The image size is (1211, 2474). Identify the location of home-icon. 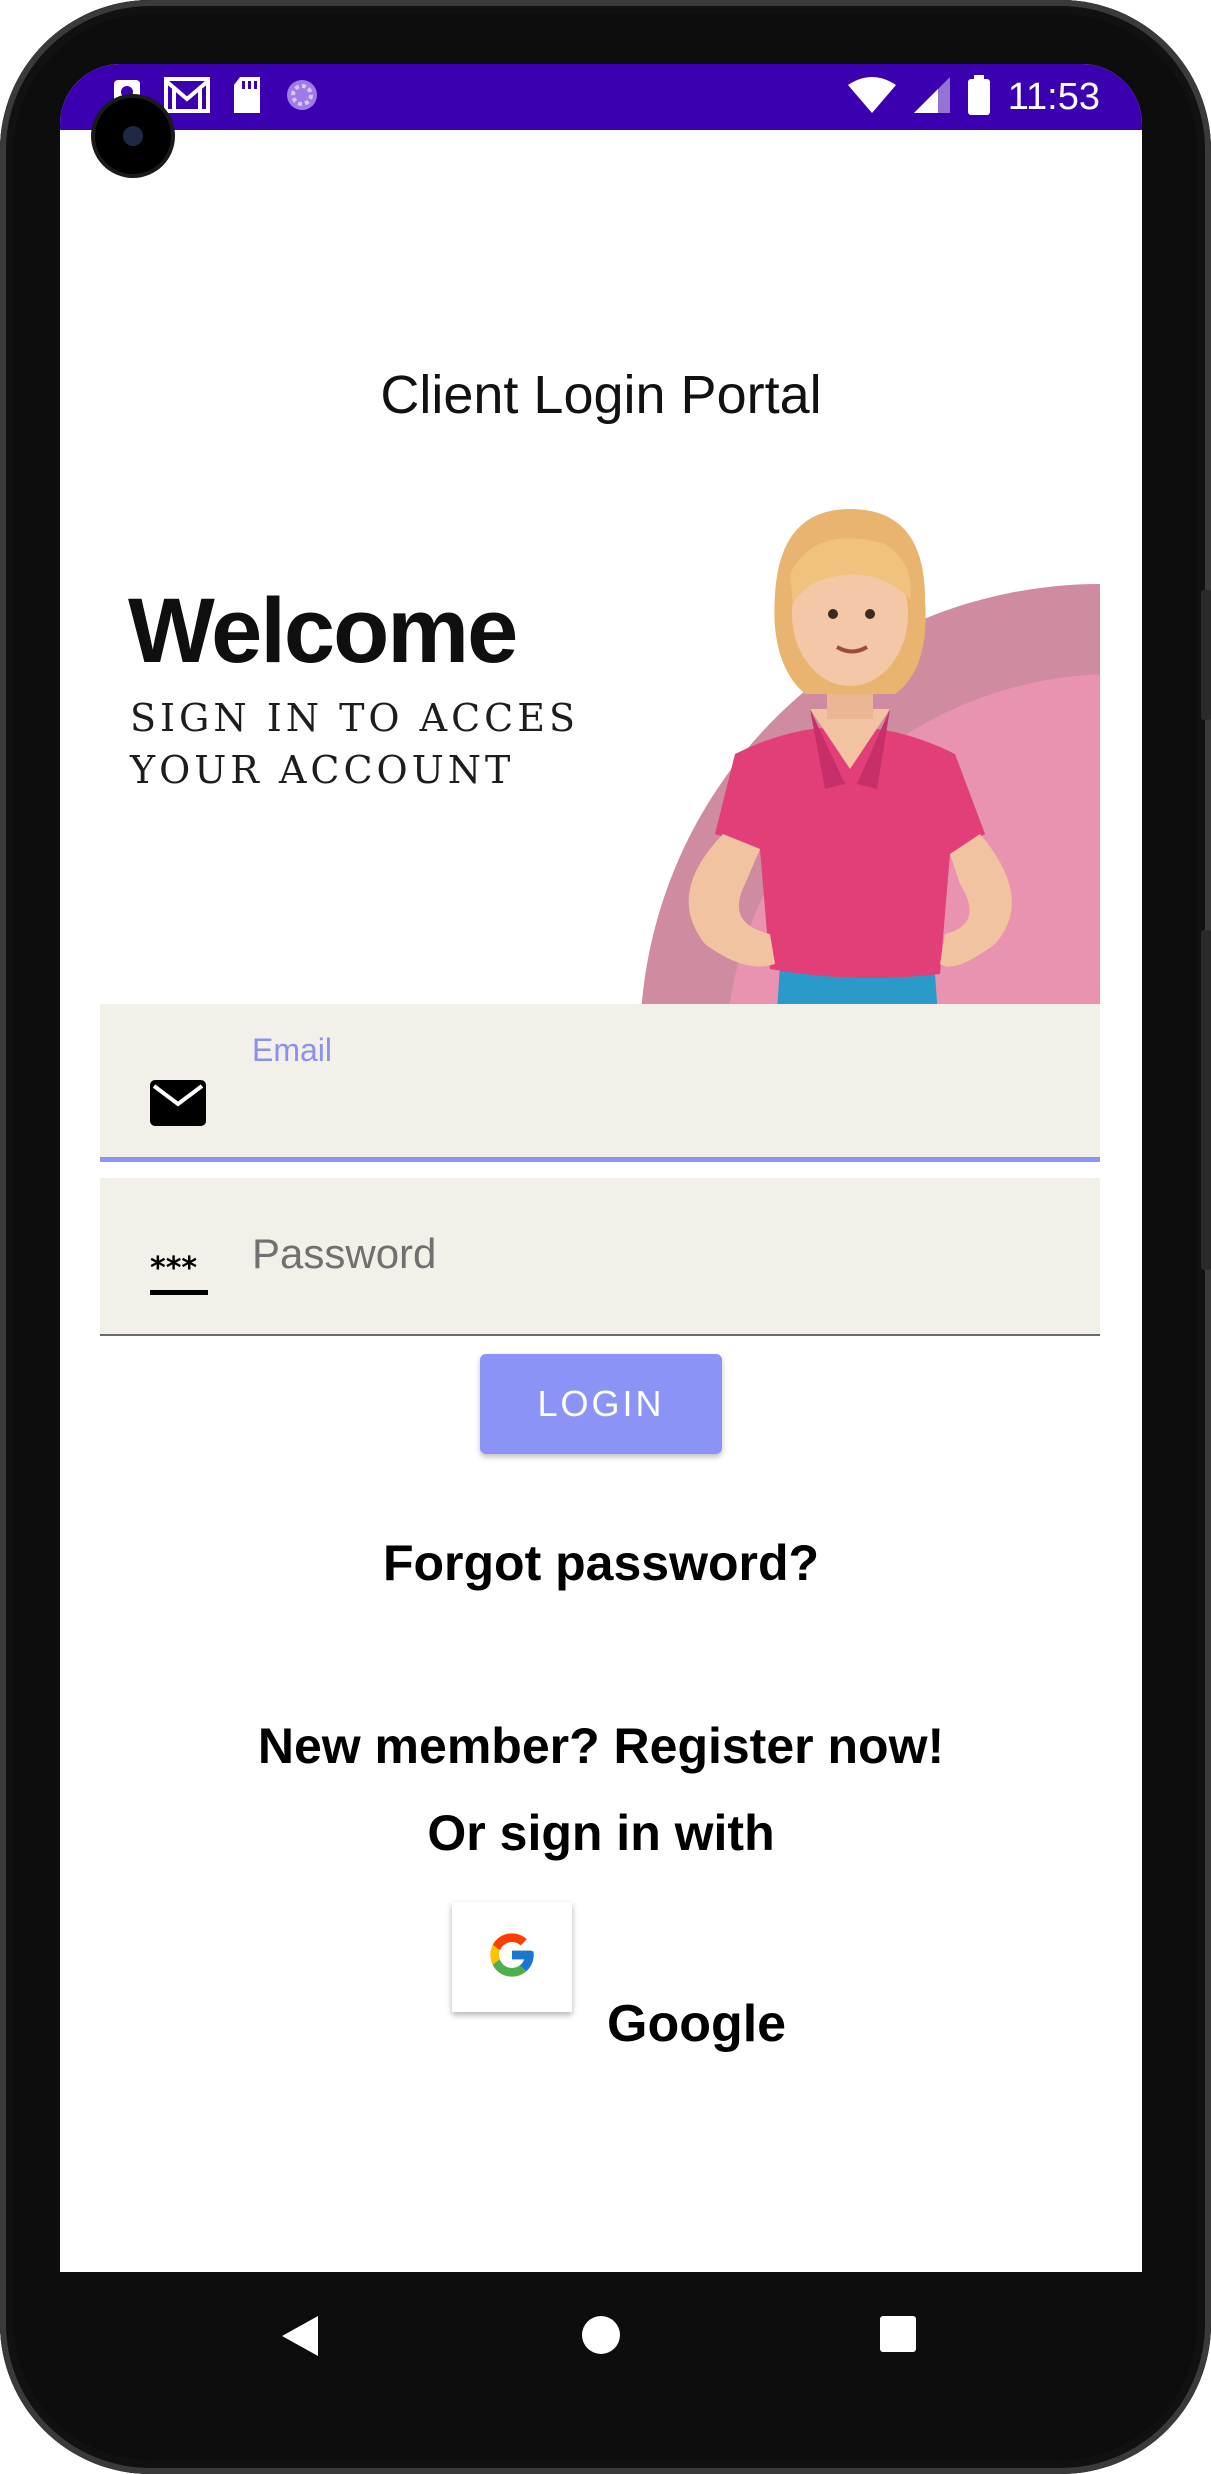
(601, 2337).